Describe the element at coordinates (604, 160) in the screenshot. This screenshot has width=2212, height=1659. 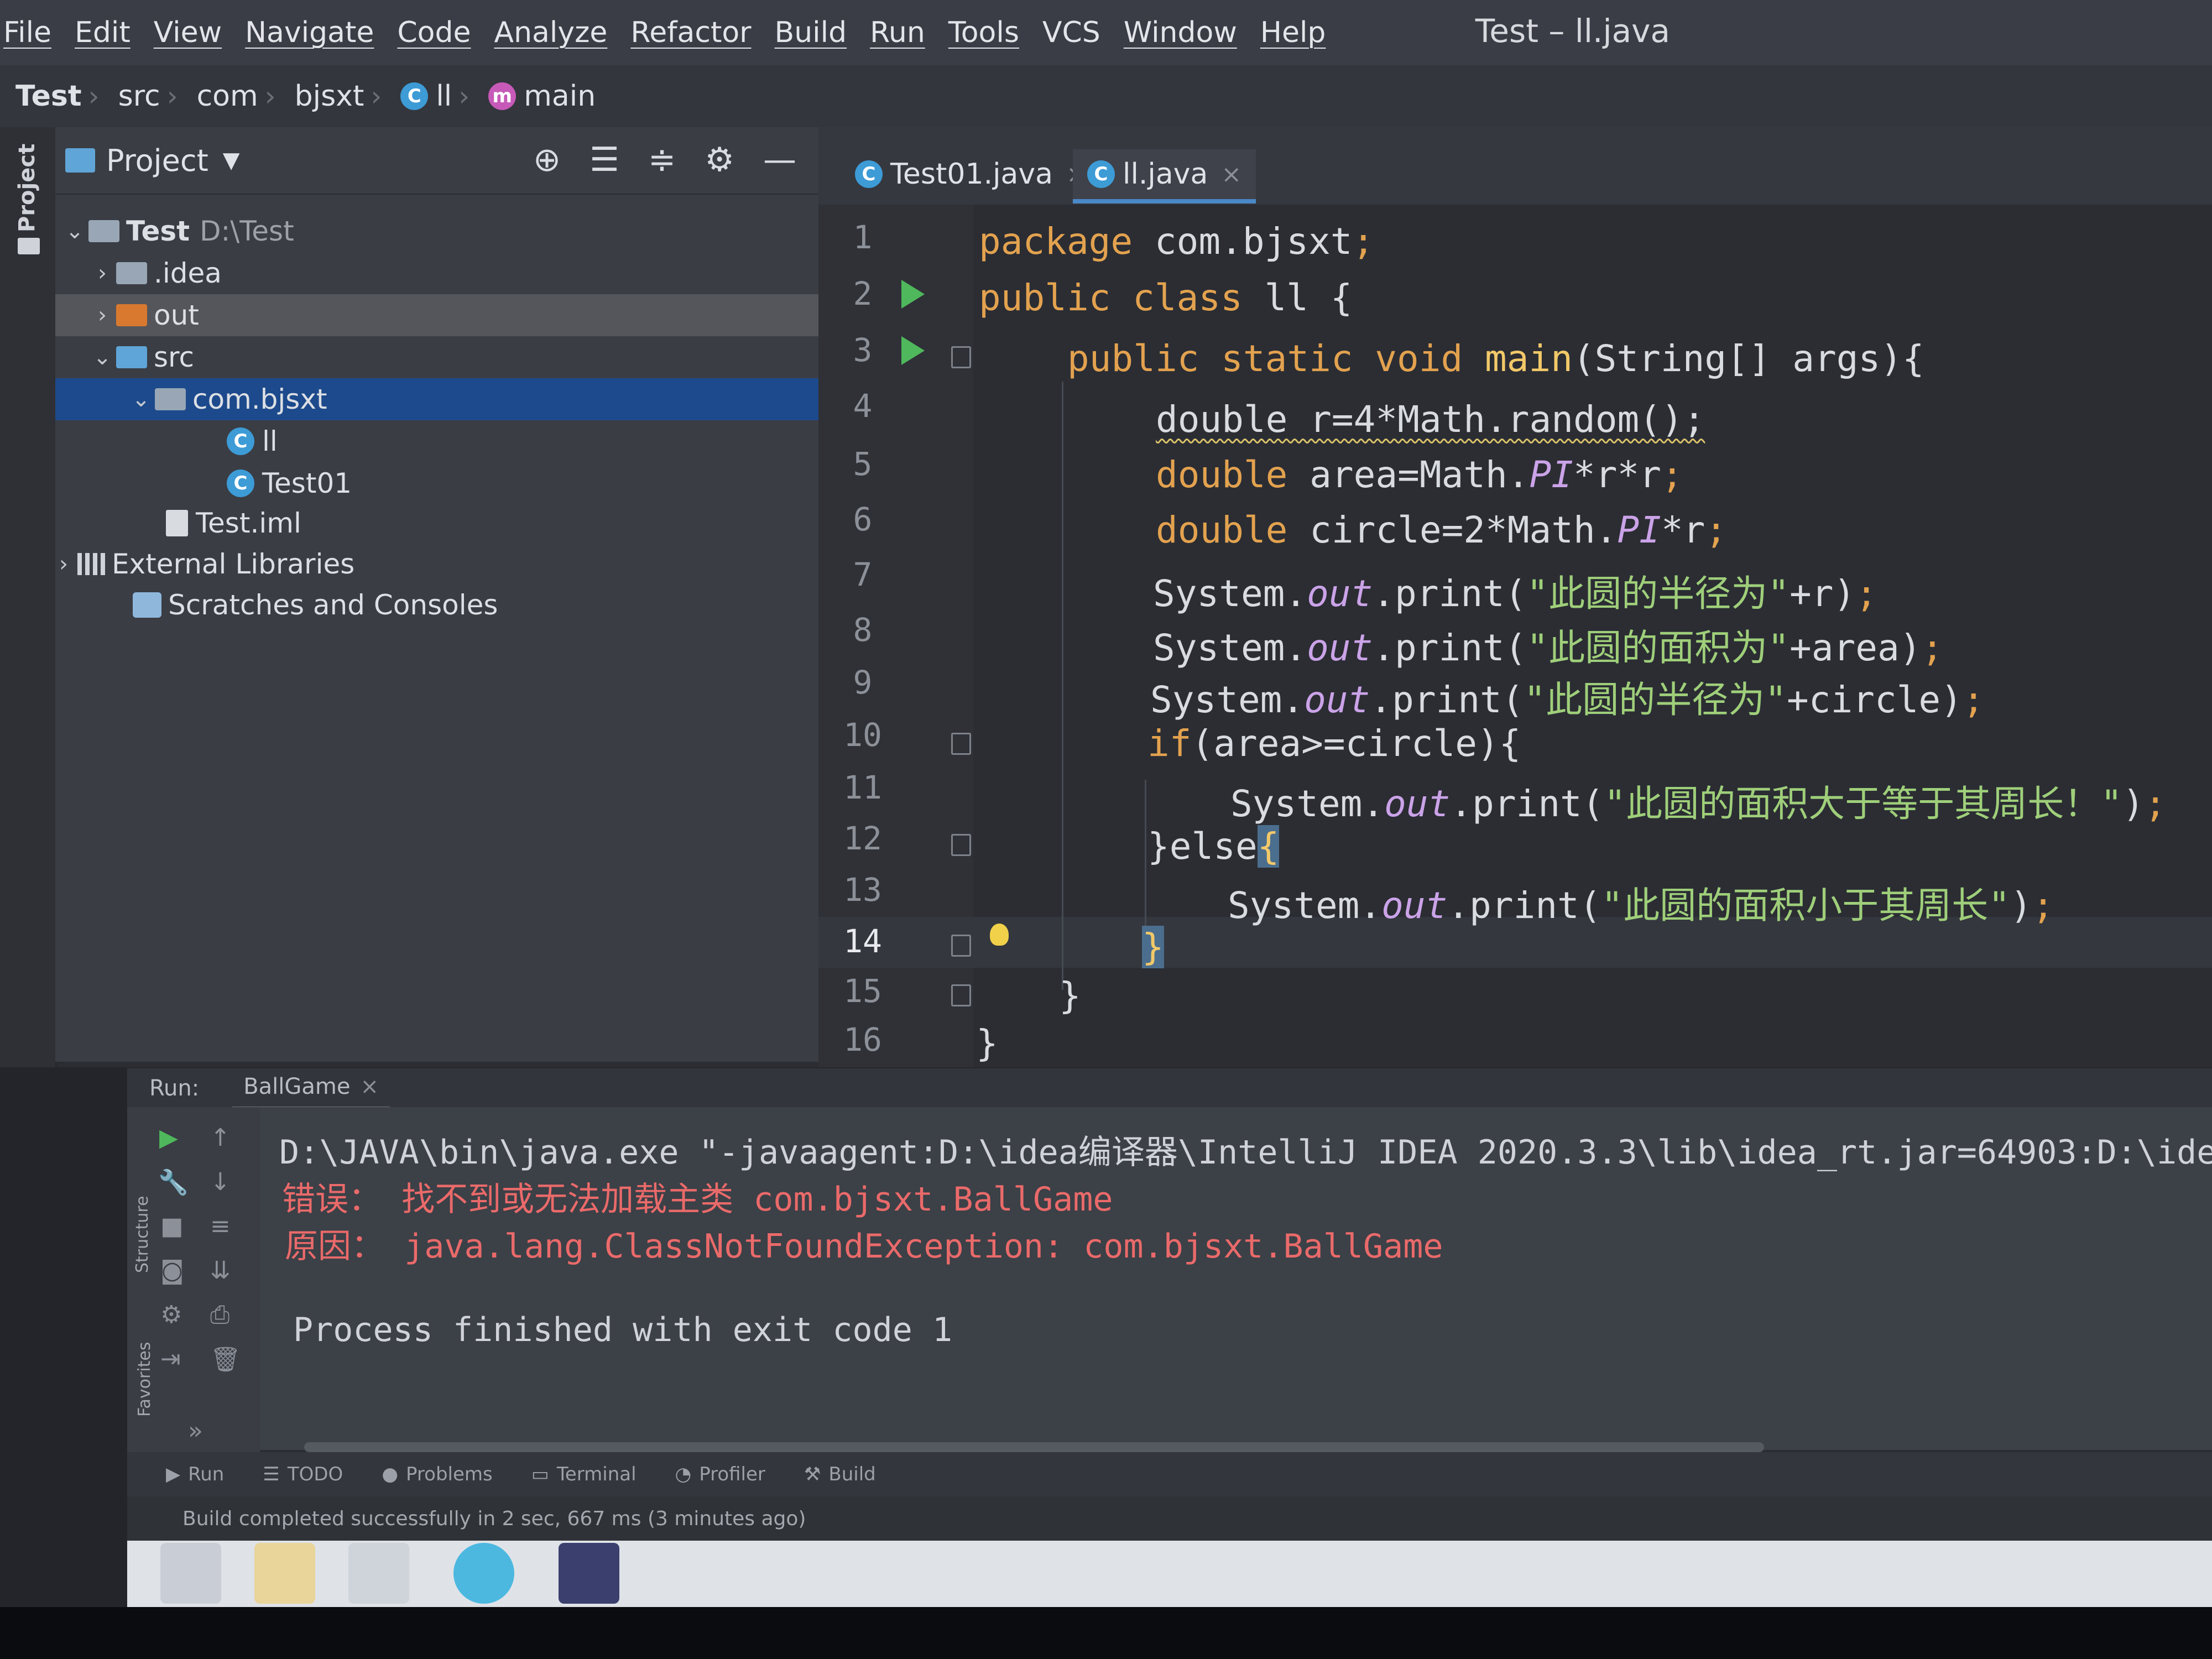
I see `expand-all-icon: ☰` at that location.